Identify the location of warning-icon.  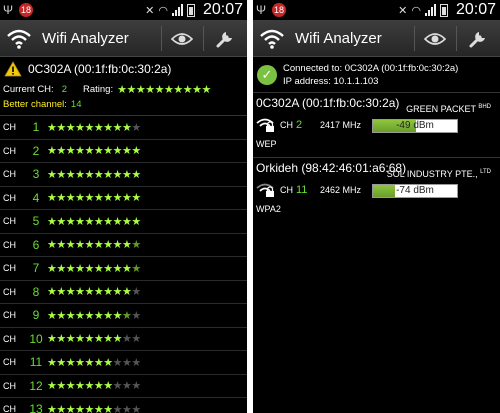
(13, 69).